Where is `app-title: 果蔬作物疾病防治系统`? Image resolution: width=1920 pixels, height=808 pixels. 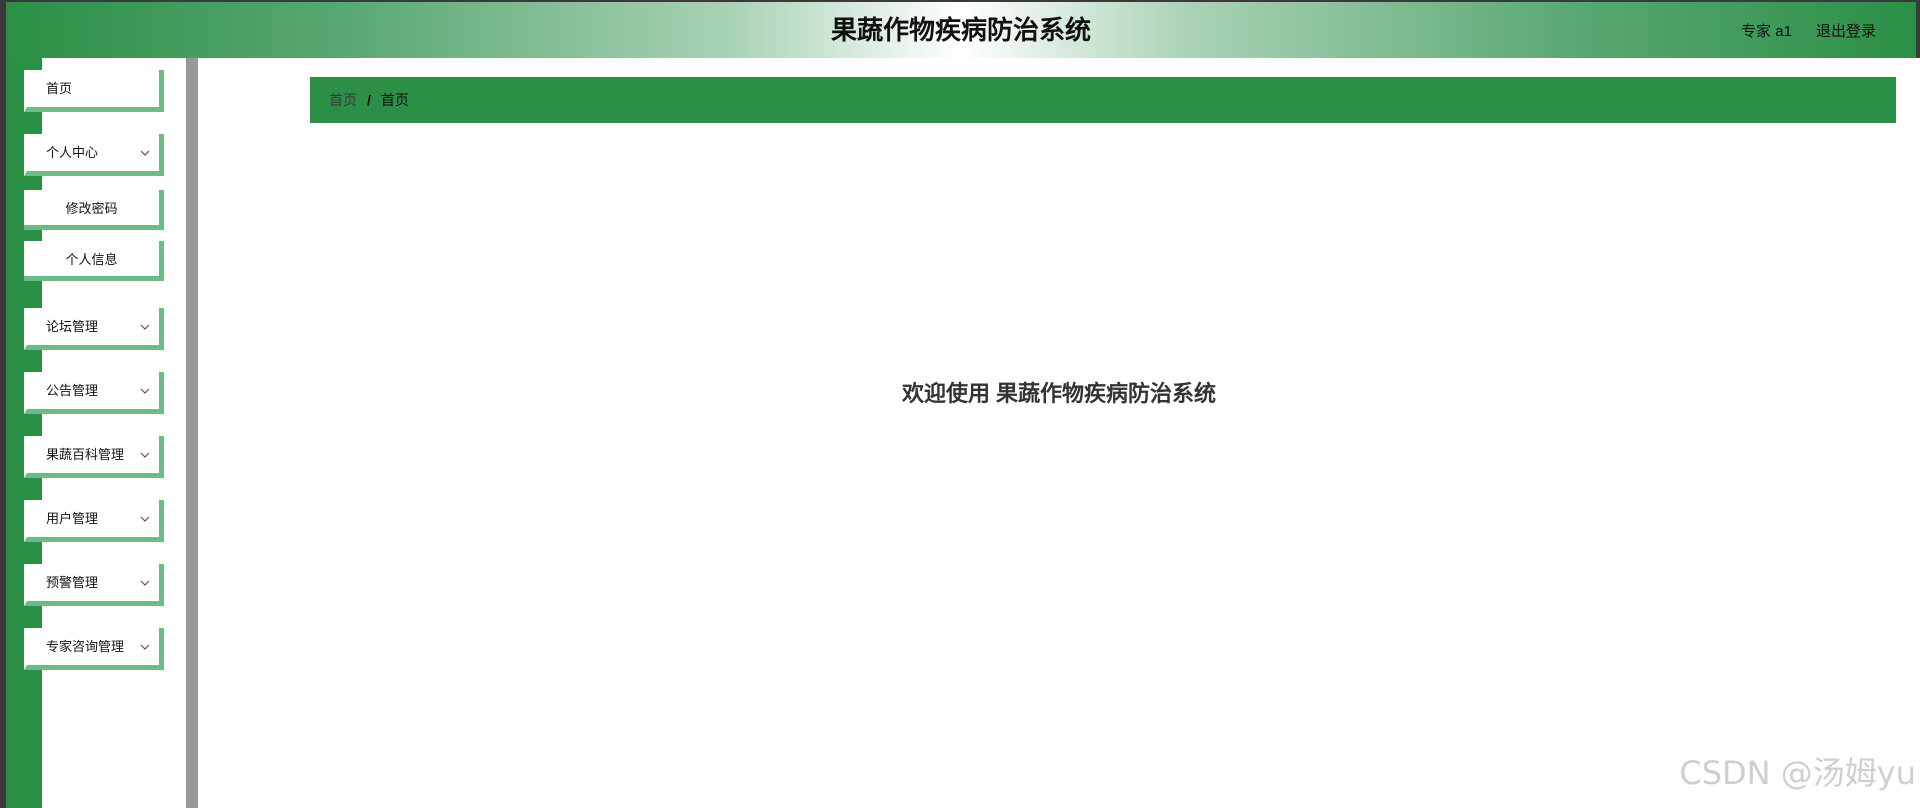
app-title: 果蔬作物疾病防治系统 is located at coordinates (960, 30).